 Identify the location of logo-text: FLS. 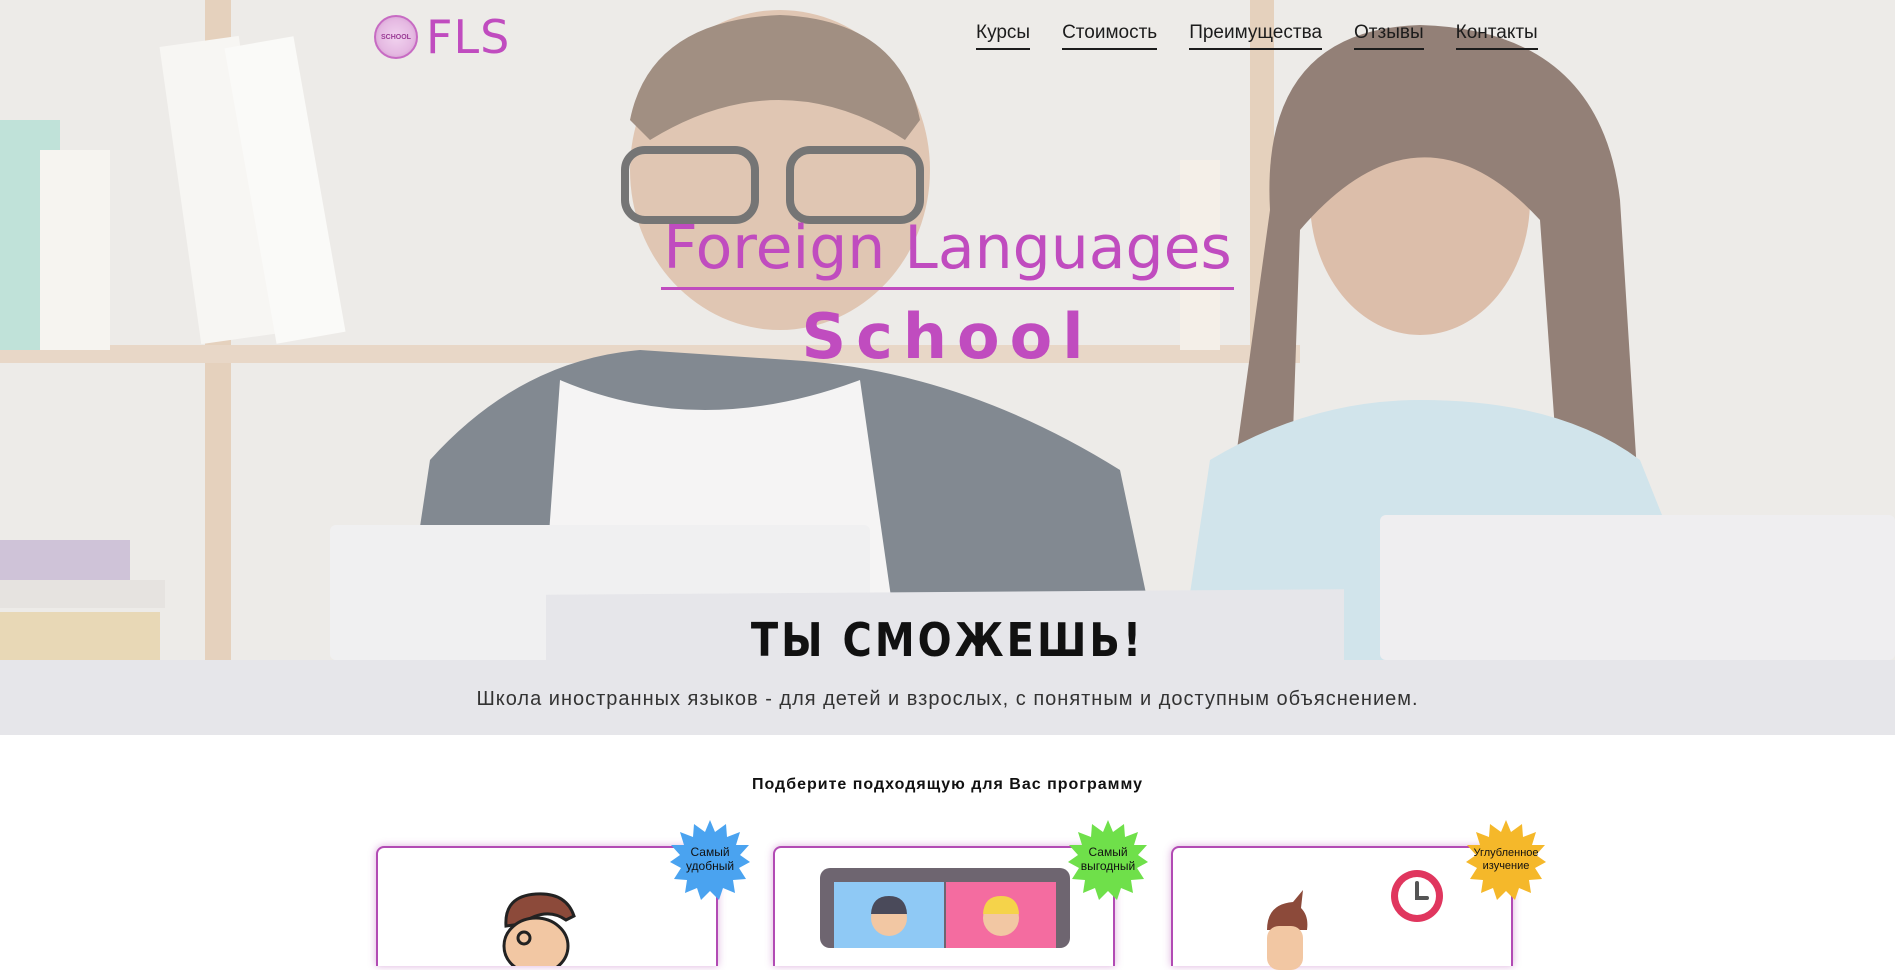
(468, 37).